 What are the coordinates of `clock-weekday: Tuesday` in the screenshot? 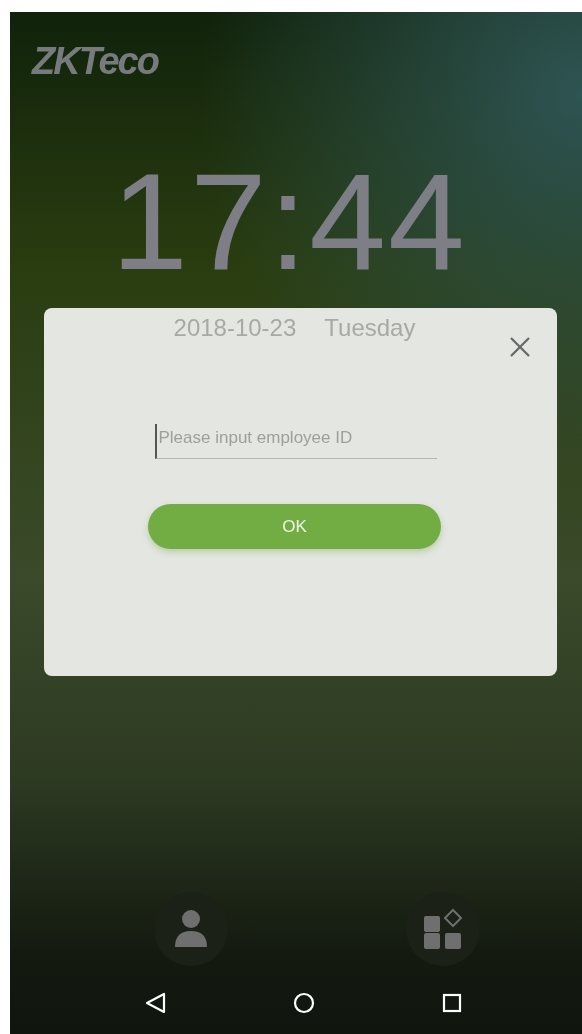 It's located at (370, 328).